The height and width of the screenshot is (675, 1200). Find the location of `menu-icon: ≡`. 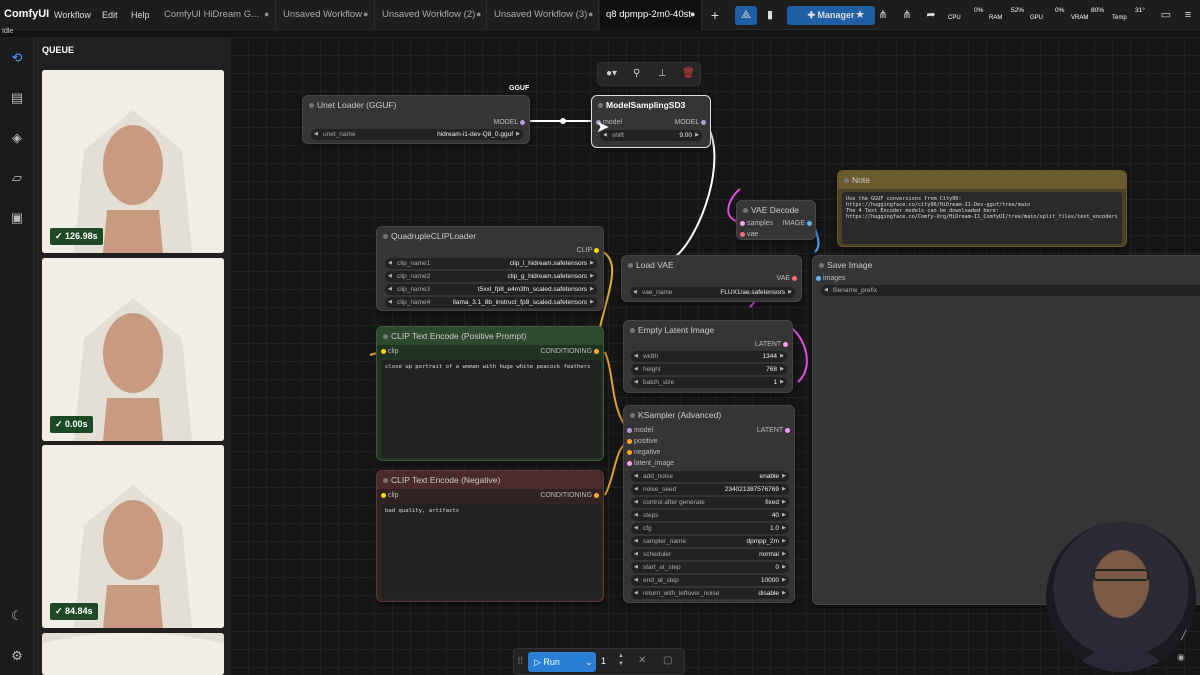

menu-icon: ≡ is located at coordinates (1188, 15).